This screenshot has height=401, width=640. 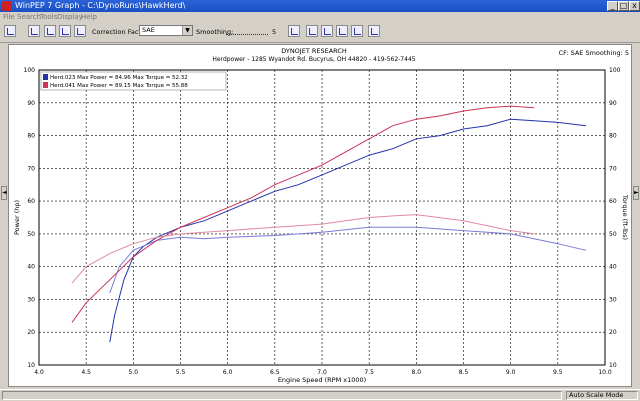 What do you see at coordinates (275, 372) in the screenshot?
I see `x-tick-label: 6.5` at bounding box center [275, 372].